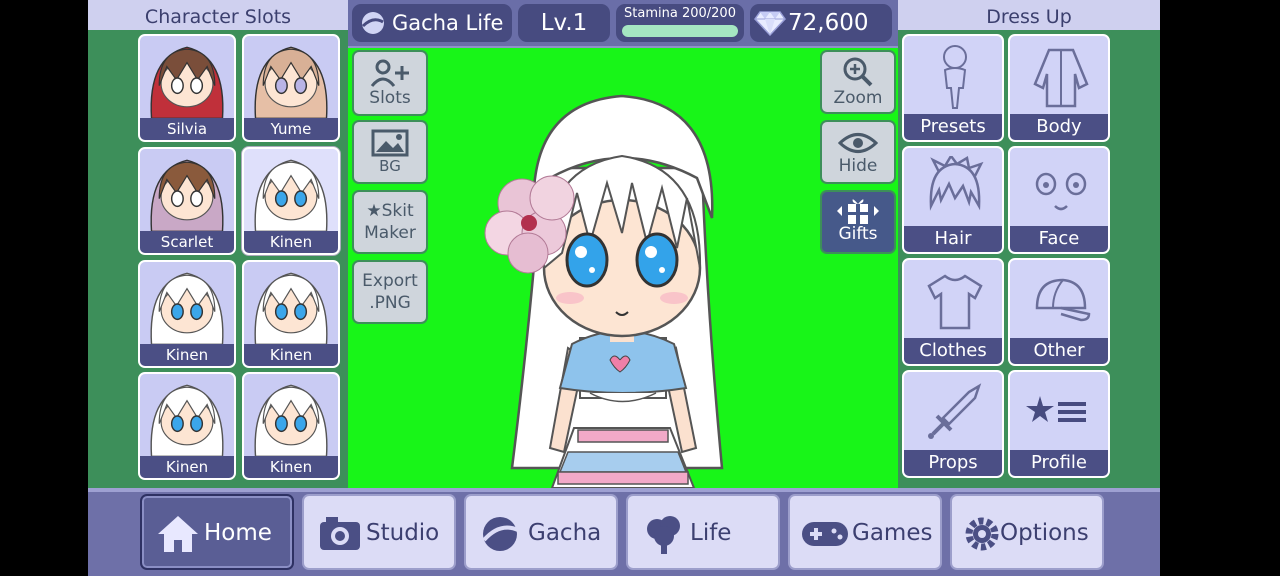 This screenshot has width=1280, height=576. Describe the element at coordinates (858, 166) in the screenshot. I see `hide-label: Hide` at that location.